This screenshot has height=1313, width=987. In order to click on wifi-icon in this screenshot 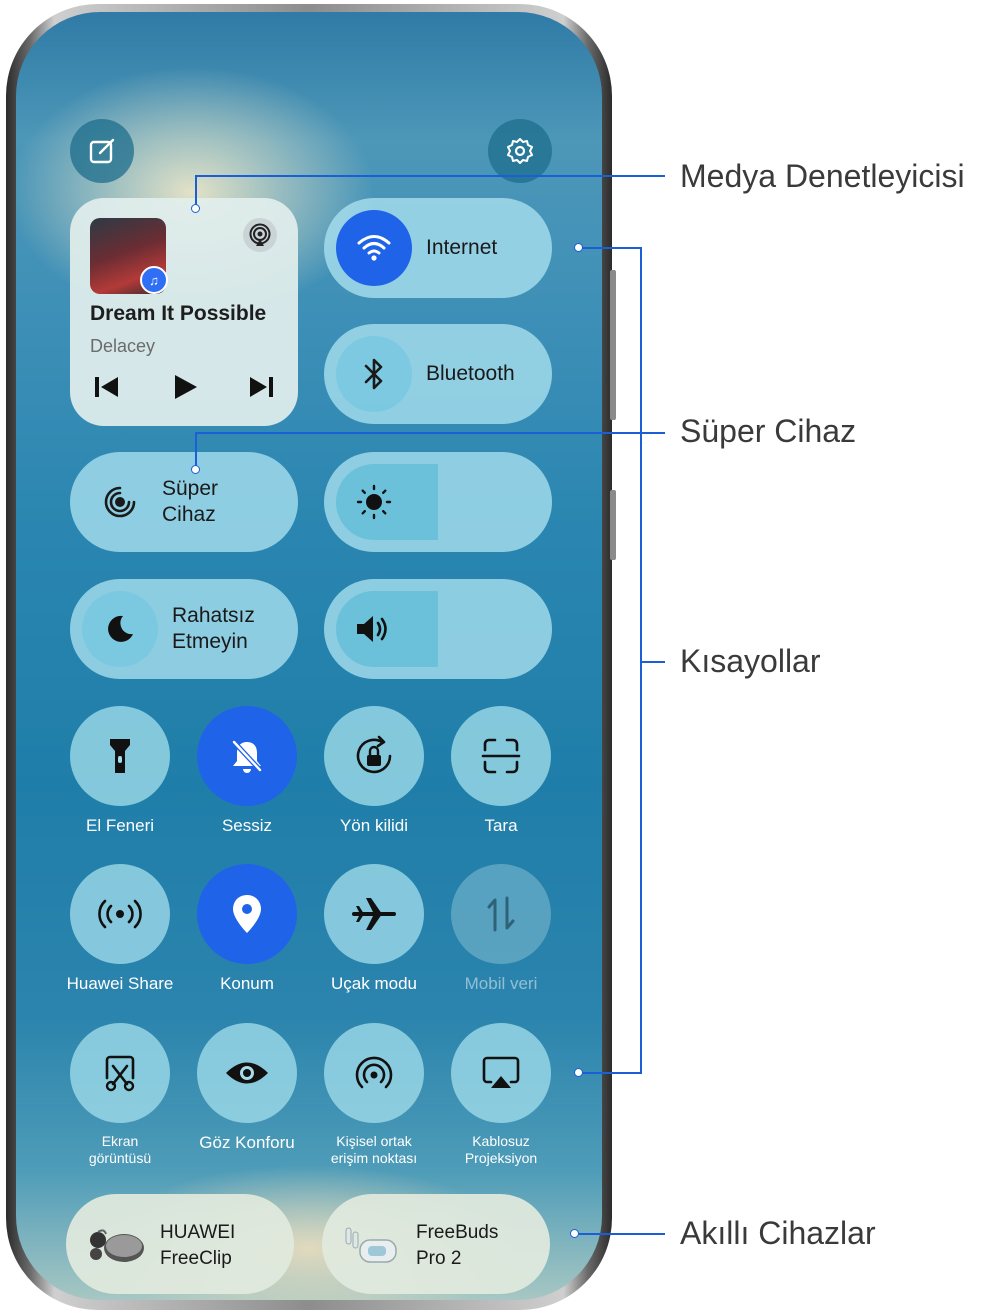, I will do `click(374, 248)`.